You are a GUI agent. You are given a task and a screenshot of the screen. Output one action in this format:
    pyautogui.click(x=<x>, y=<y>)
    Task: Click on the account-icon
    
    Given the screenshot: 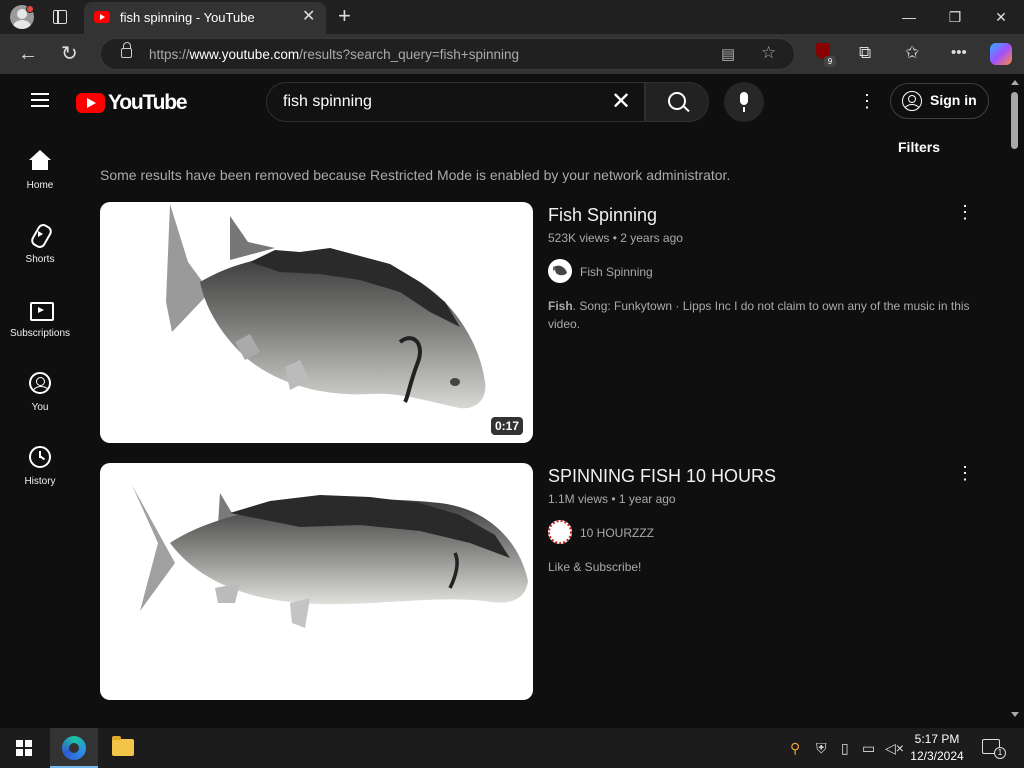 What is the action you would take?
    pyautogui.click(x=912, y=101)
    